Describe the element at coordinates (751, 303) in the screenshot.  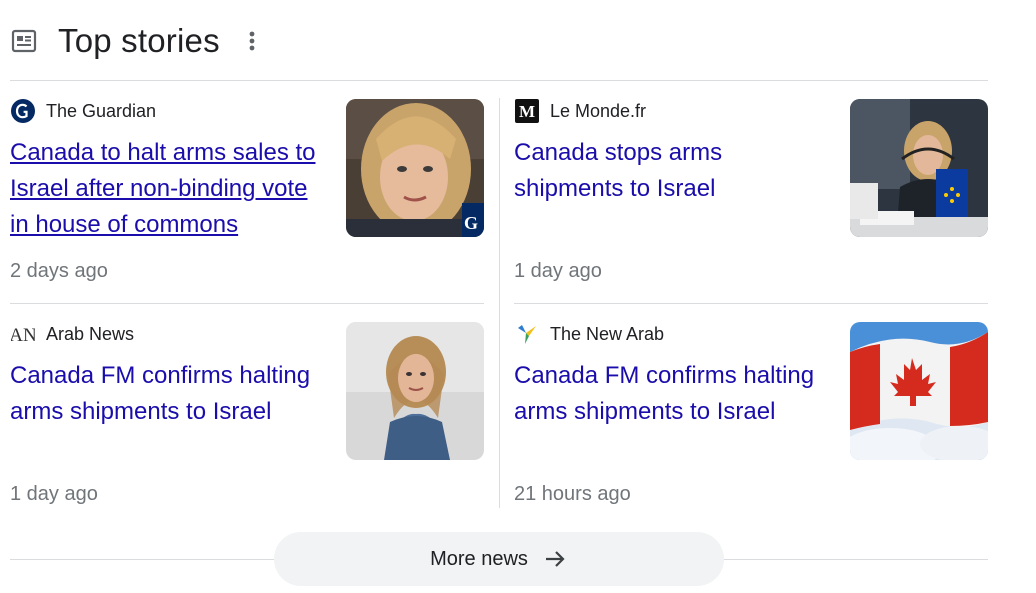
I see `row-divider-right` at that location.